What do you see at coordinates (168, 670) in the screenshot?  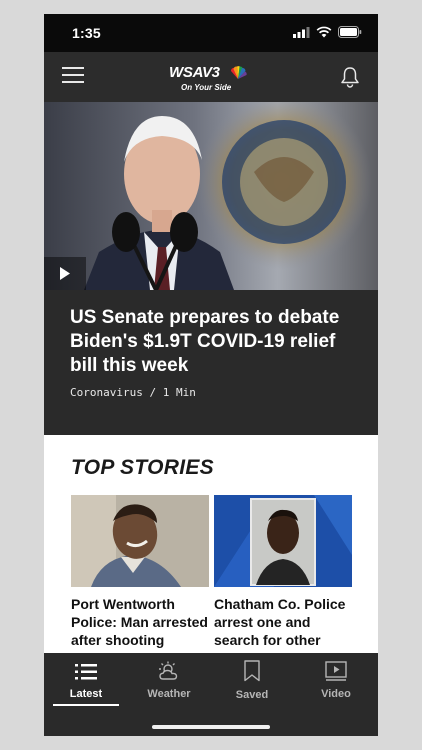 I see `weather-icon` at bounding box center [168, 670].